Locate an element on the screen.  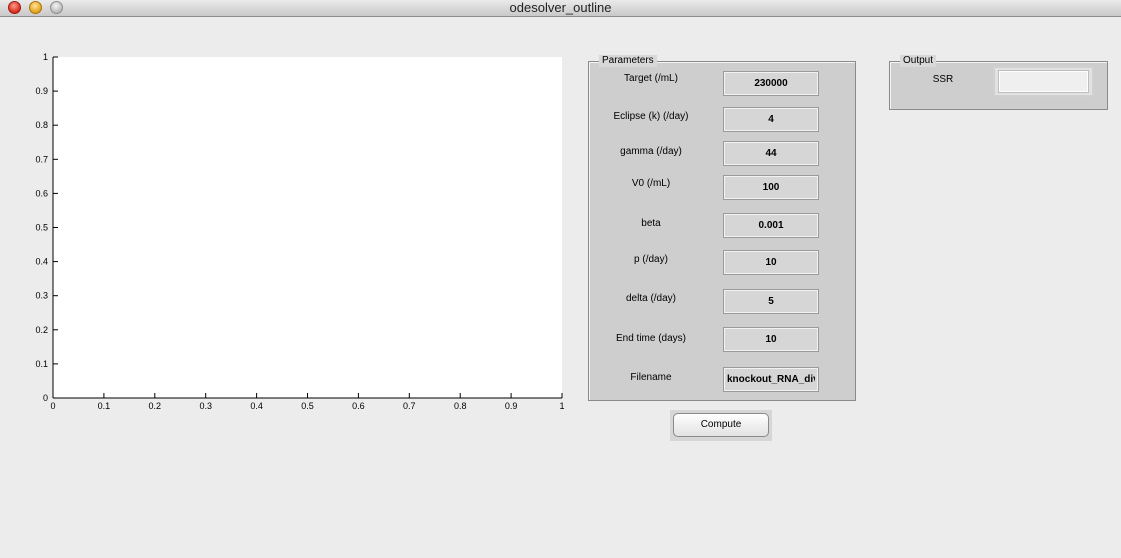
param-label-p-day: p (/day) is located at coordinates (651, 259).